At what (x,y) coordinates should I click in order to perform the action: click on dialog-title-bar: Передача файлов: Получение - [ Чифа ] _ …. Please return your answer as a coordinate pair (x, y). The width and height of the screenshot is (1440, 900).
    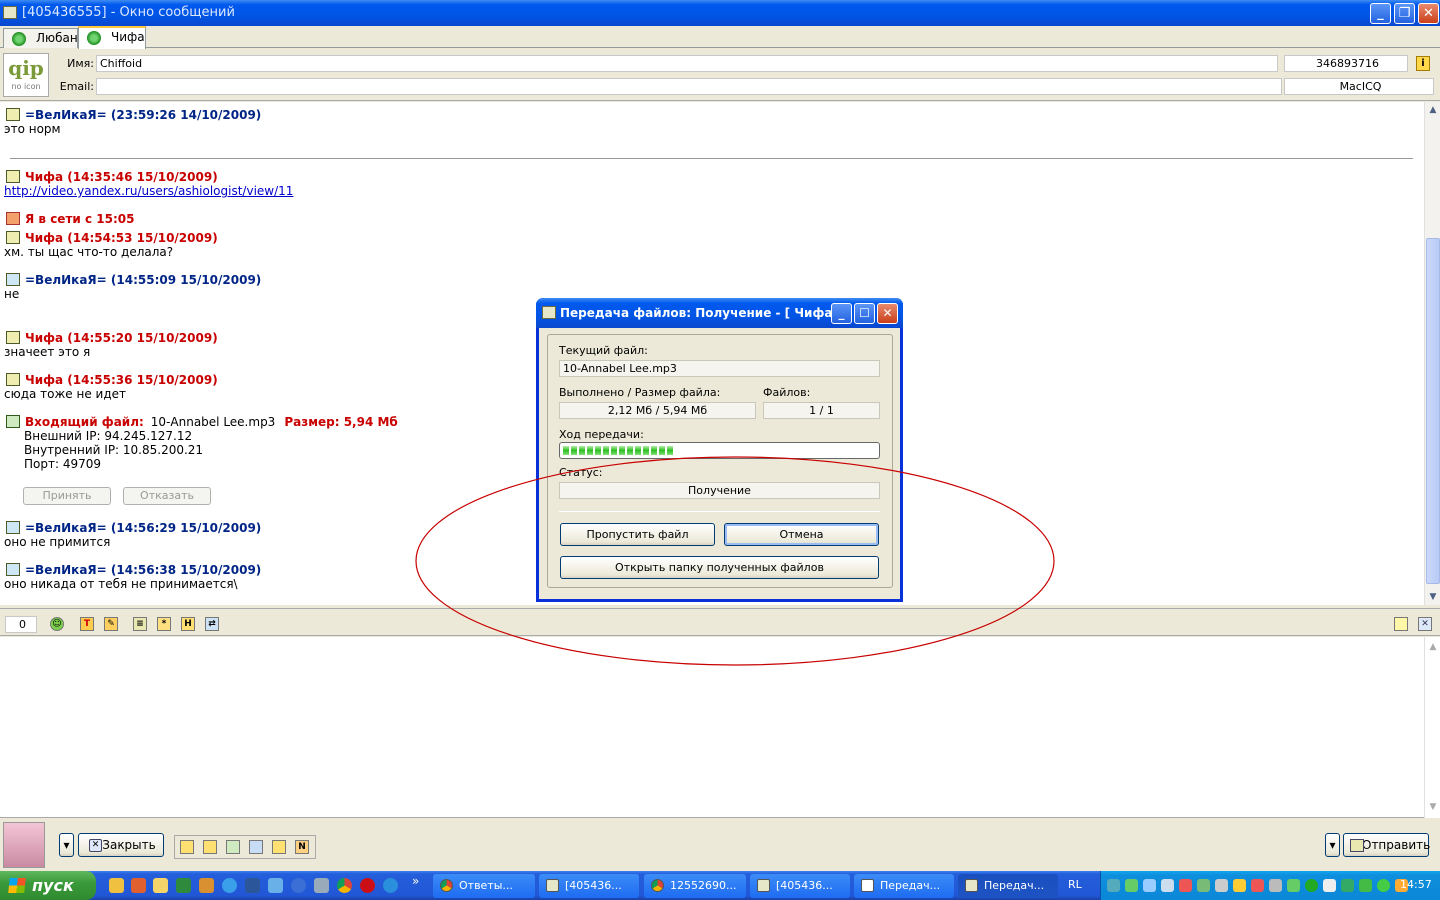
    Looking at the image, I should click on (719, 313).